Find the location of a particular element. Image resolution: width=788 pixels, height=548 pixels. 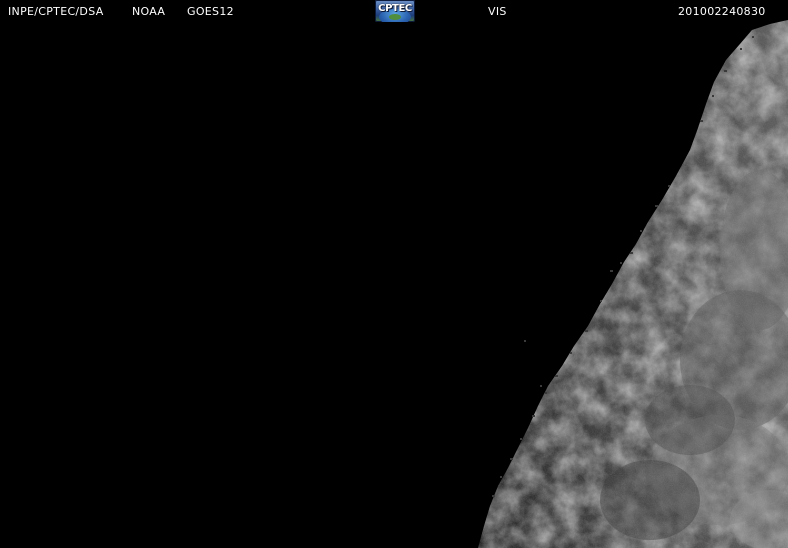

cptec-logo: CPTEC is located at coordinates (395, 11).